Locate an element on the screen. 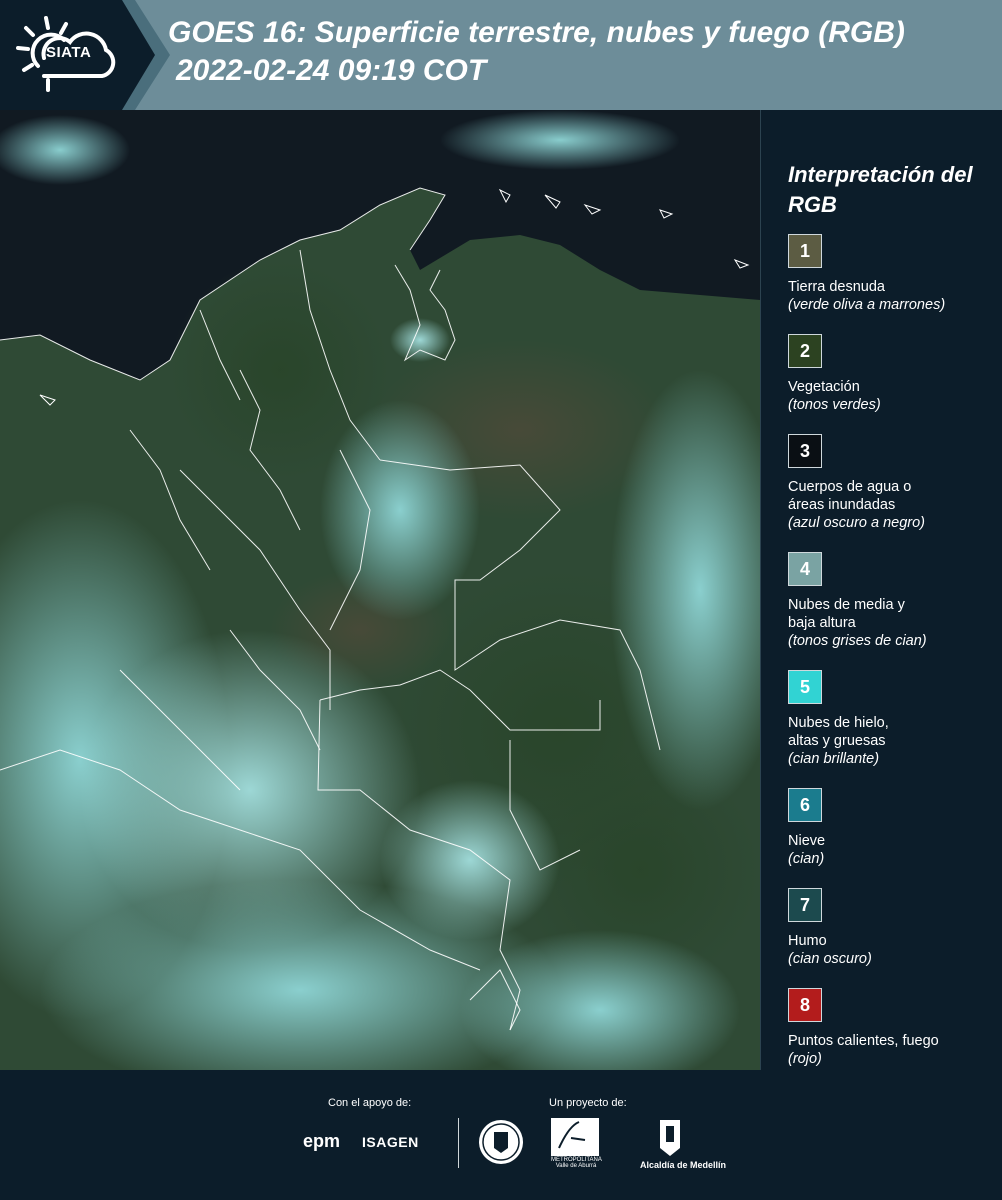 The height and width of the screenshot is (1200, 1002). legend-swatch: 6 is located at coordinates (805, 805).